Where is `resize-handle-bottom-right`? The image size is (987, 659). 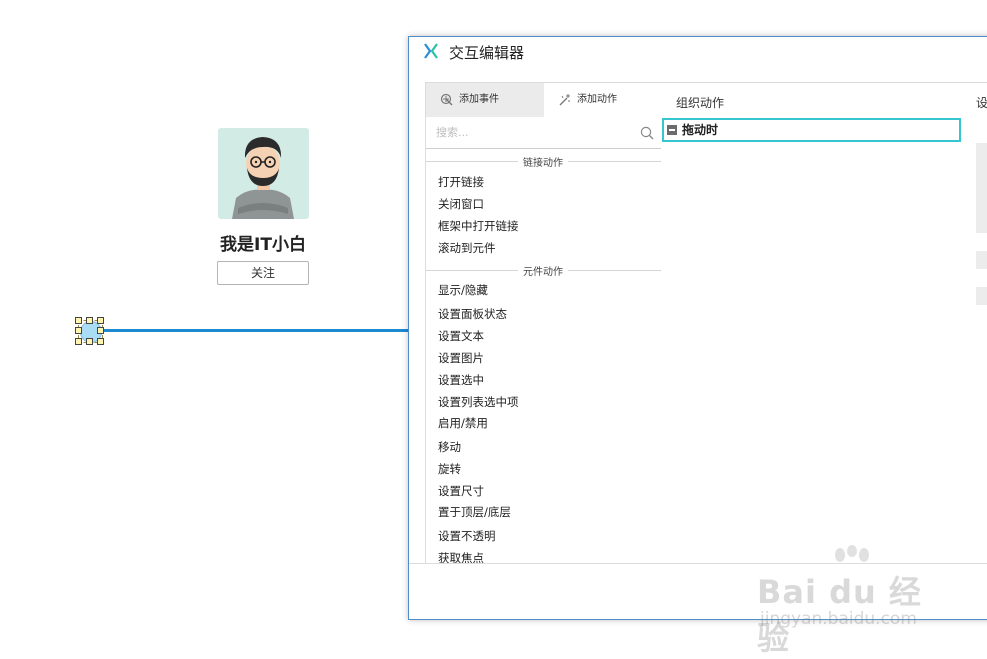
resize-handle-bottom-right is located at coordinates (100, 341).